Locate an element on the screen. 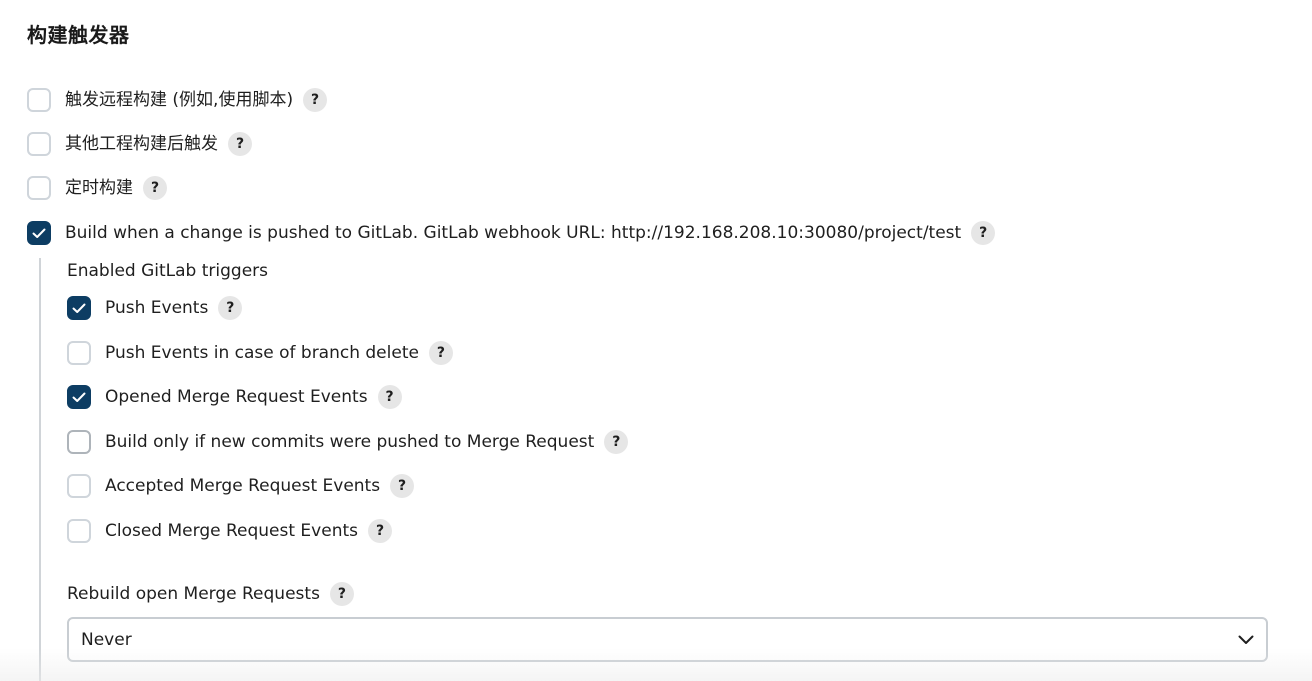  push-events-label: Push Events is located at coordinates (157, 308).